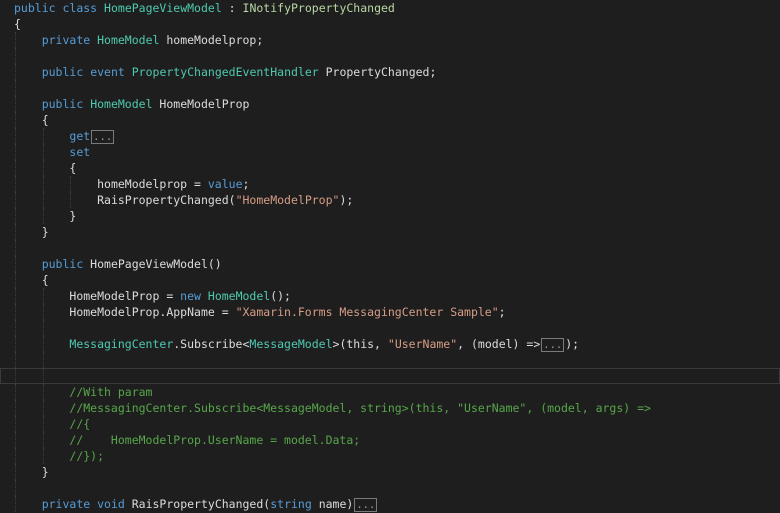 Image resolution: width=780 pixels, height=513 pixels. What do you see at coordinates (111, 504) in the screenshot?
I see `code-token: void` at bounding box center [111, 504].